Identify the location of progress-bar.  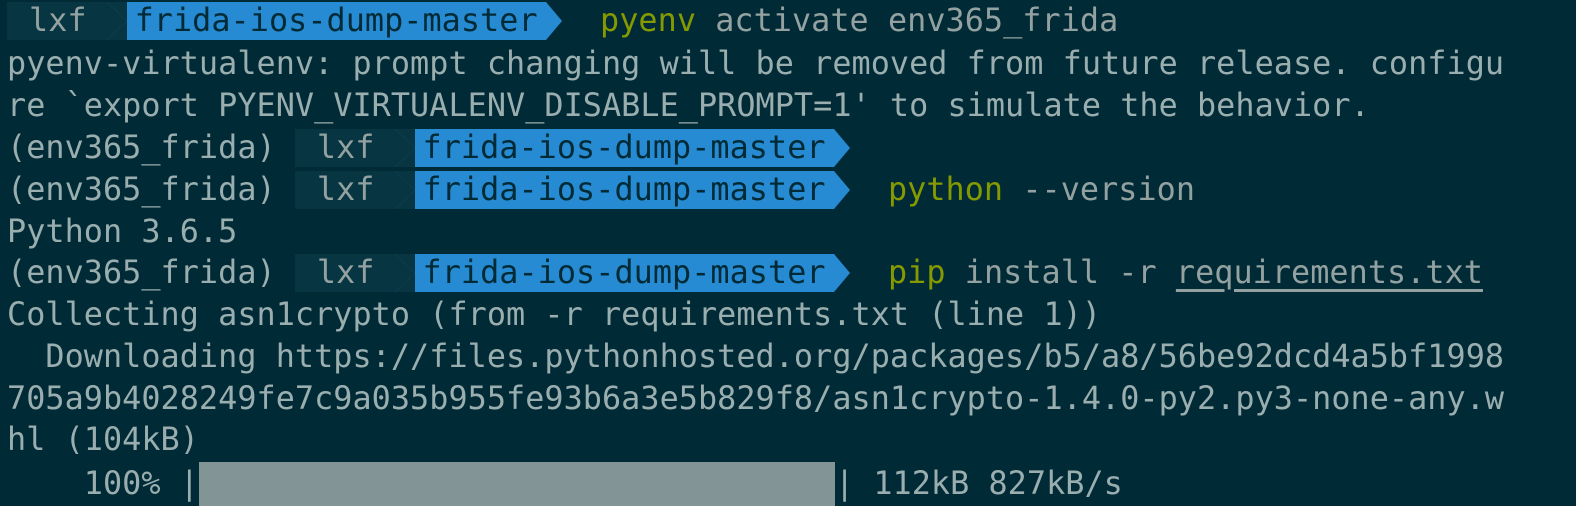
(516, 484).